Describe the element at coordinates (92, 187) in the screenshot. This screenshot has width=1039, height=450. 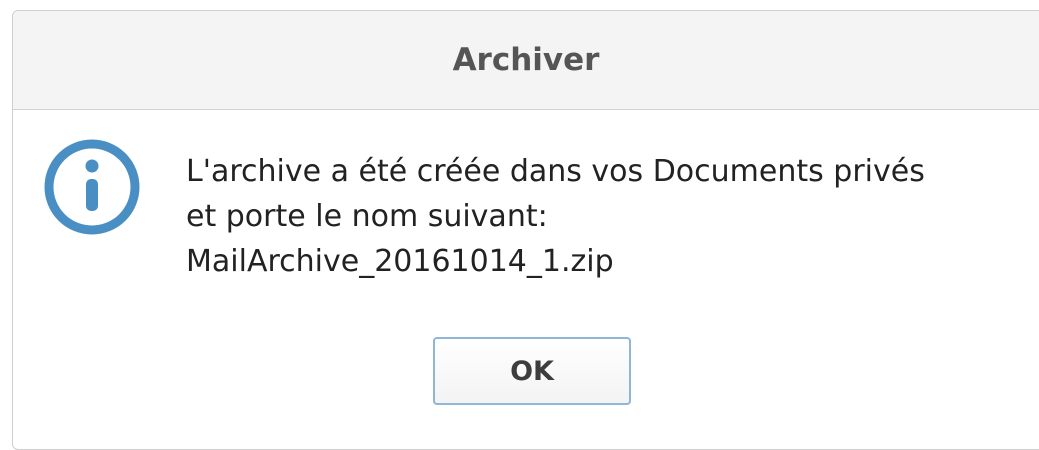
I see `info-icon` at that location.